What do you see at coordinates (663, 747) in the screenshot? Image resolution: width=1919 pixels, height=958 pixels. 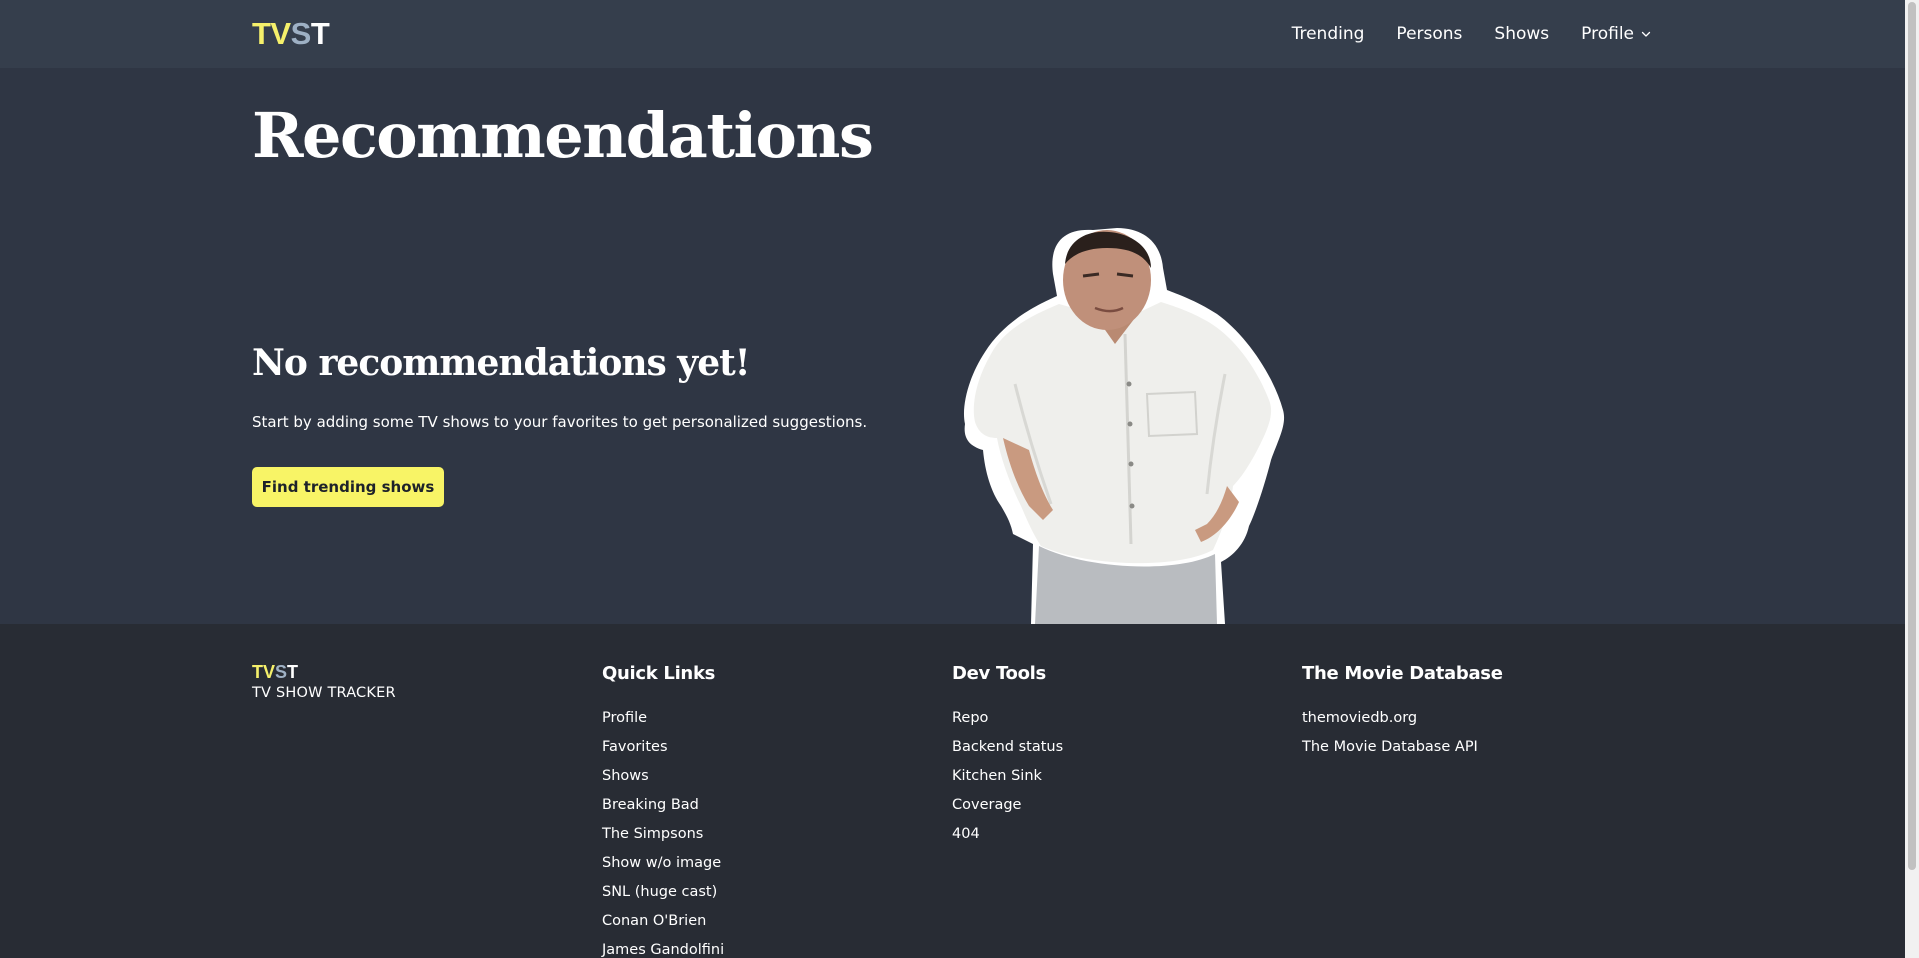 I see `footer-link-favorites: Favorites` at bounding box center [663, 747].